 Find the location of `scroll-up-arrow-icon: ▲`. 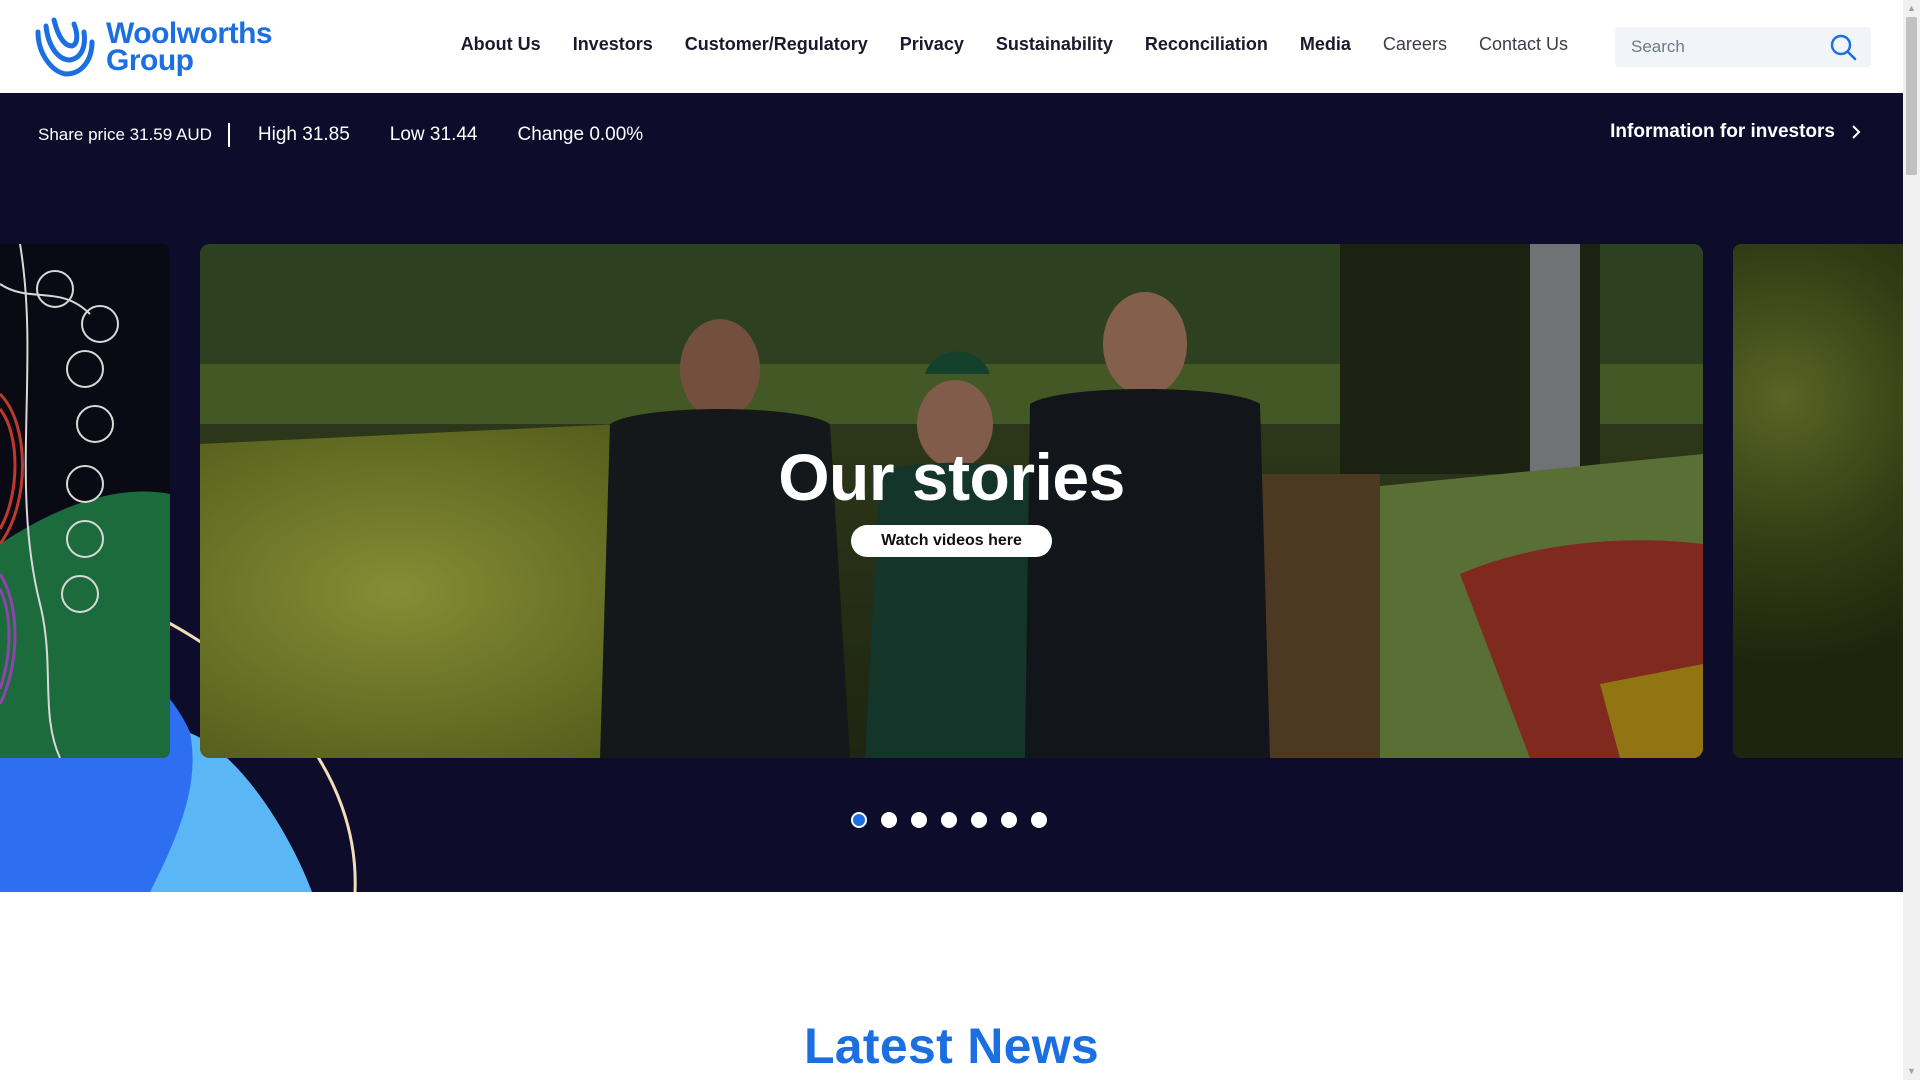

scroll-up-arrow-icon: ▲ is located at coordinates (1911, 8).